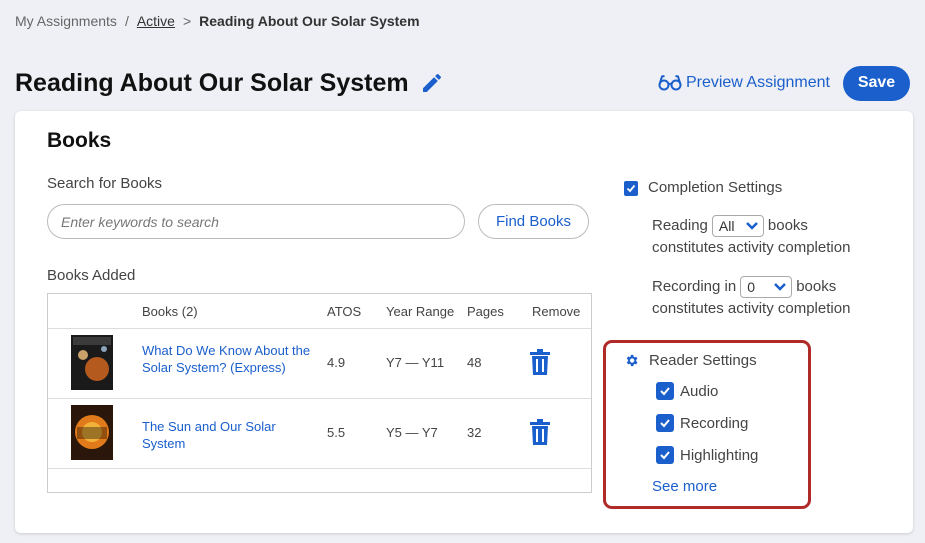  What do you see at coordinates (91, 275) in the screenshot?
I see `books-added-label: Books Added` at bounding box center [91, 275].